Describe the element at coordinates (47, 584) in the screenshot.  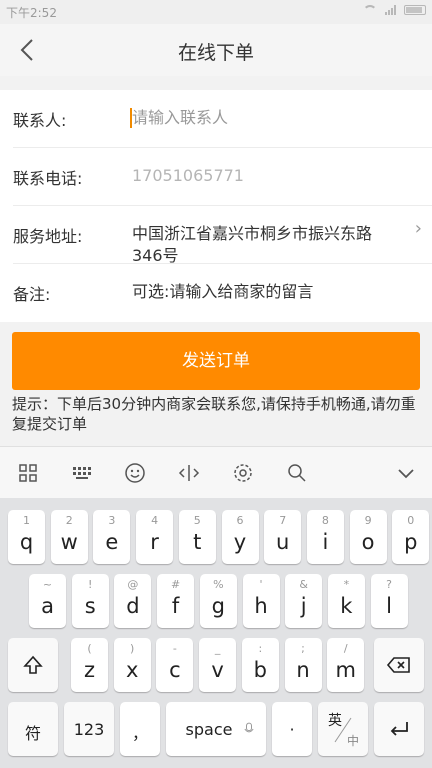
I see `key-secondary-label: ~` at that location.